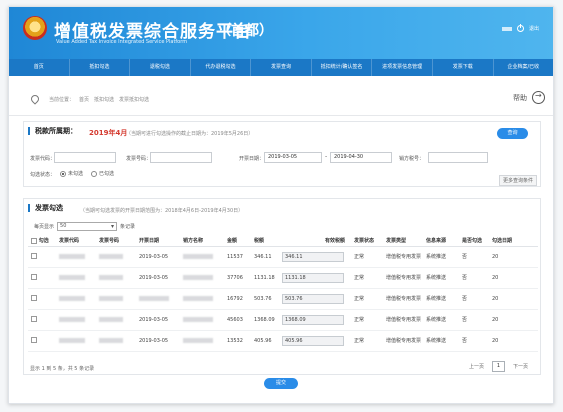  I want to click on next-page-button: 下一页, so click(520, 366).